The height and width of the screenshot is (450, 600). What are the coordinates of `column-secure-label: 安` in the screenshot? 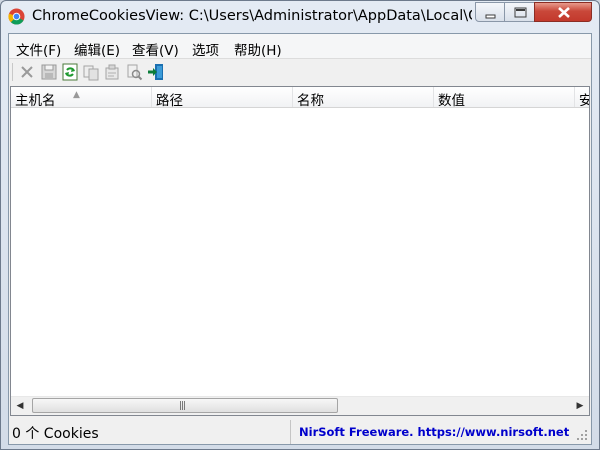 It's located at (584, 100).